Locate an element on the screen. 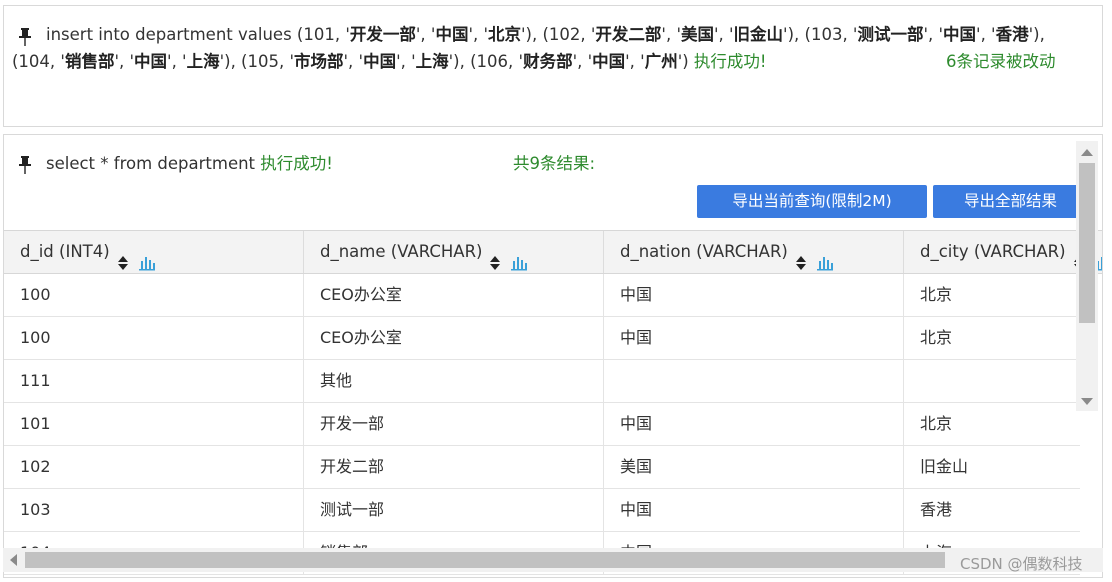 This screenshot has width=1112, height=582. table-row: 102 开发二部 美国 旧金山 is located at coordinates (542, 467).